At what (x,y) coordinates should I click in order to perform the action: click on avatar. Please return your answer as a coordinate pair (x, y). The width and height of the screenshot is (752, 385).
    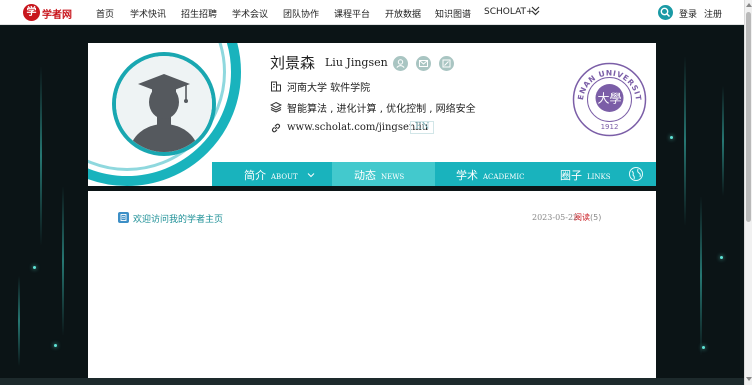
    Looking at the image, I should click on (164, 104).